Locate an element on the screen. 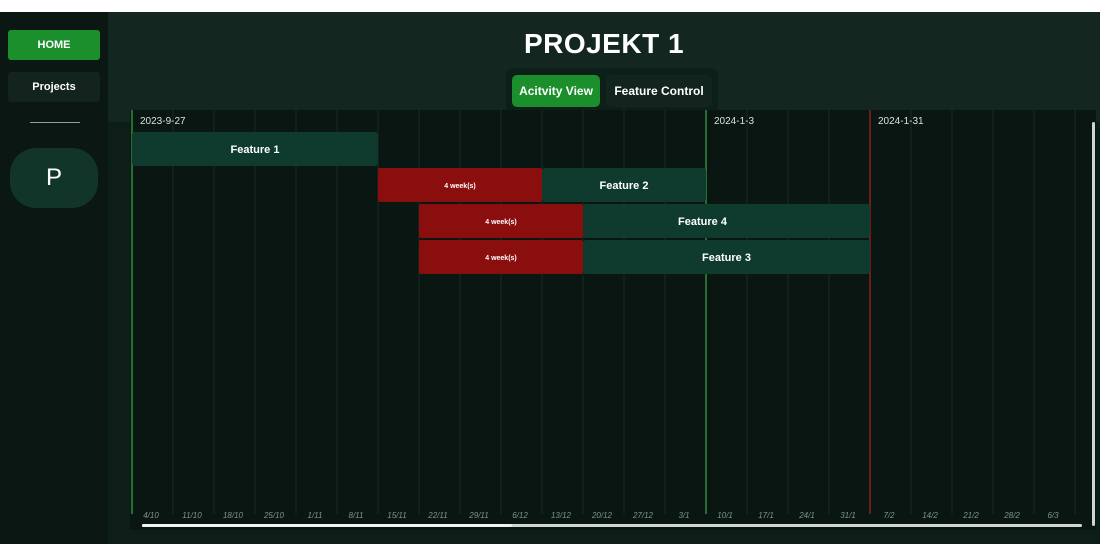 The height and width of the screenshot is (544, 1100). week-tick-label: 21/2 is located at coordinates (970, 515).